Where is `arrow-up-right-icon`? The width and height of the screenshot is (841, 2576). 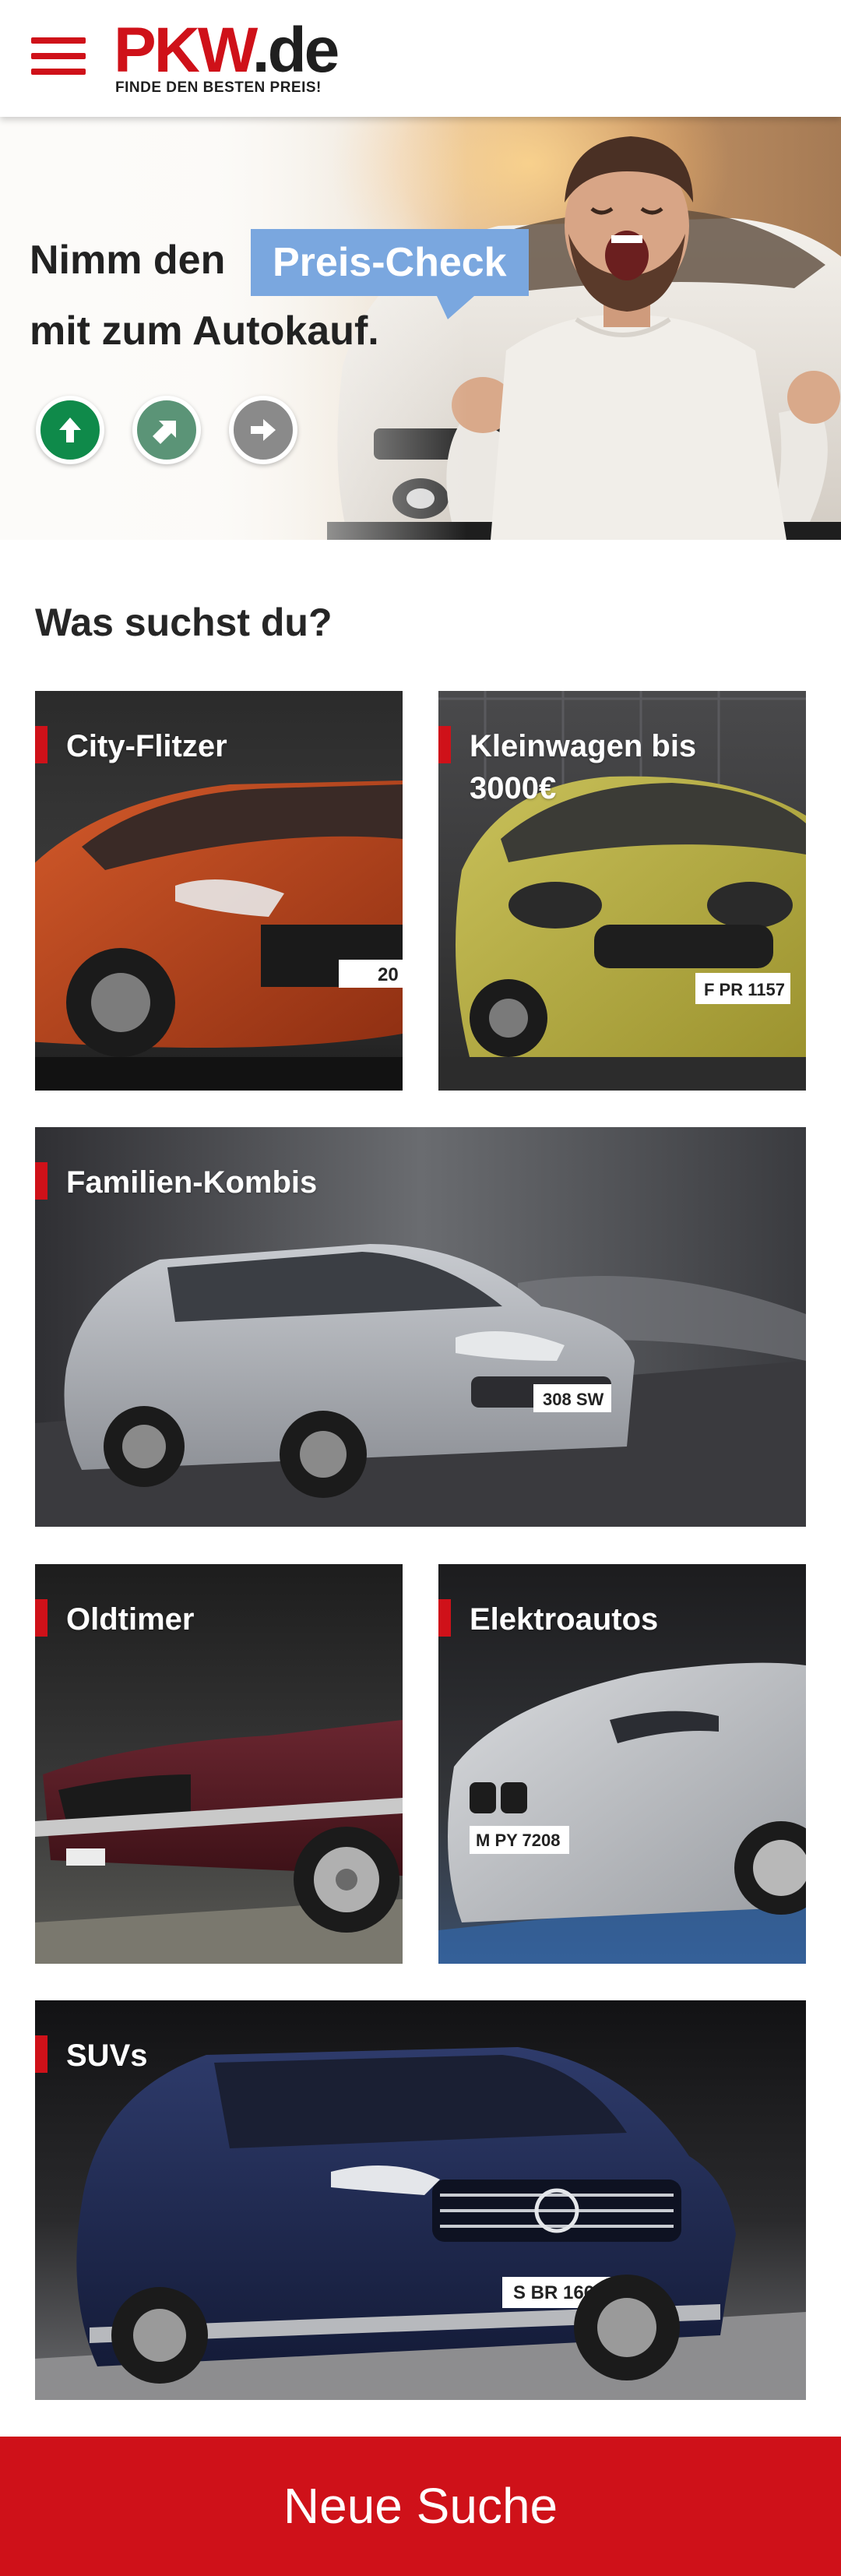
arrow-up-right-icon is located at coordinates (164, 433).